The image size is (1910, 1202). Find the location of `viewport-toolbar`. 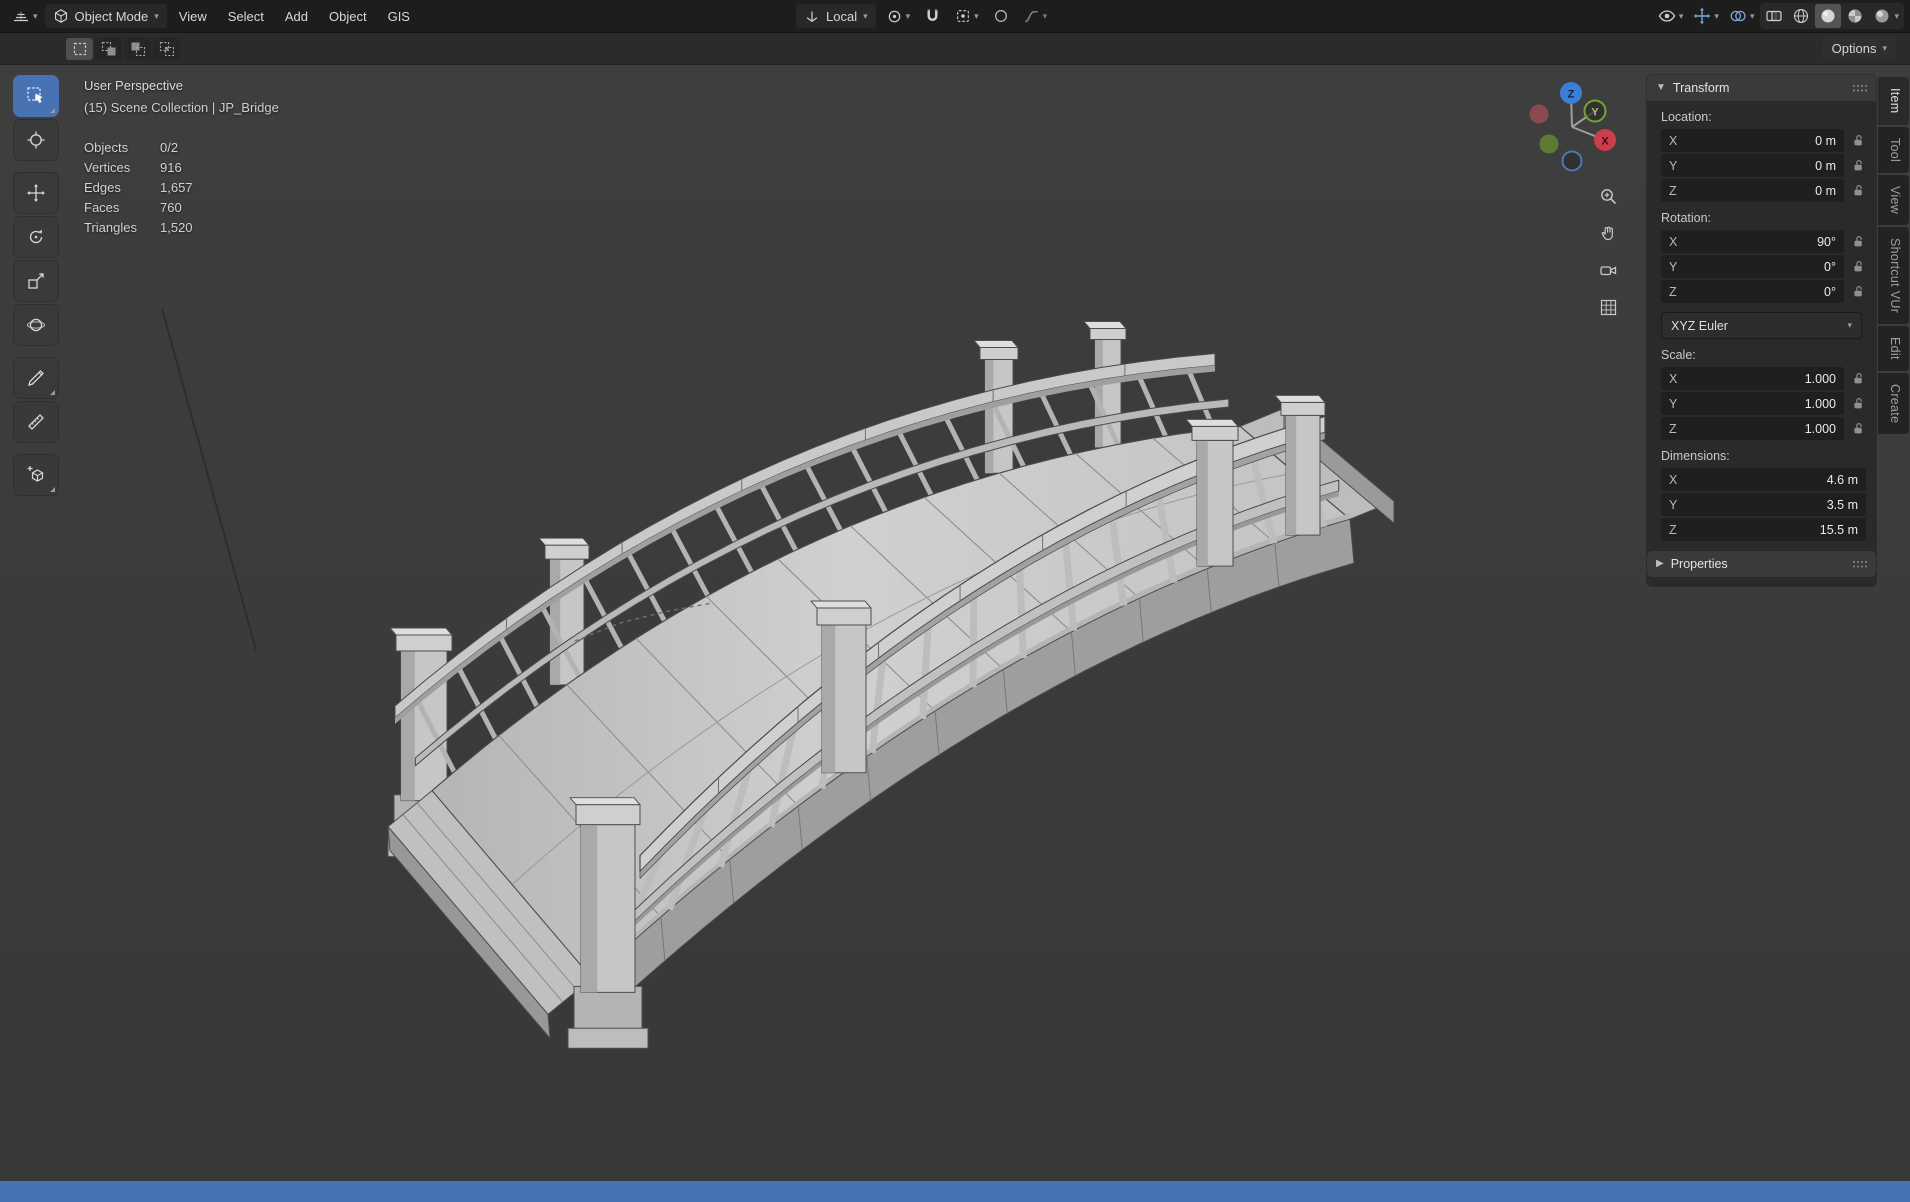

viewport-toolbar is located at coordinates (36, 285).